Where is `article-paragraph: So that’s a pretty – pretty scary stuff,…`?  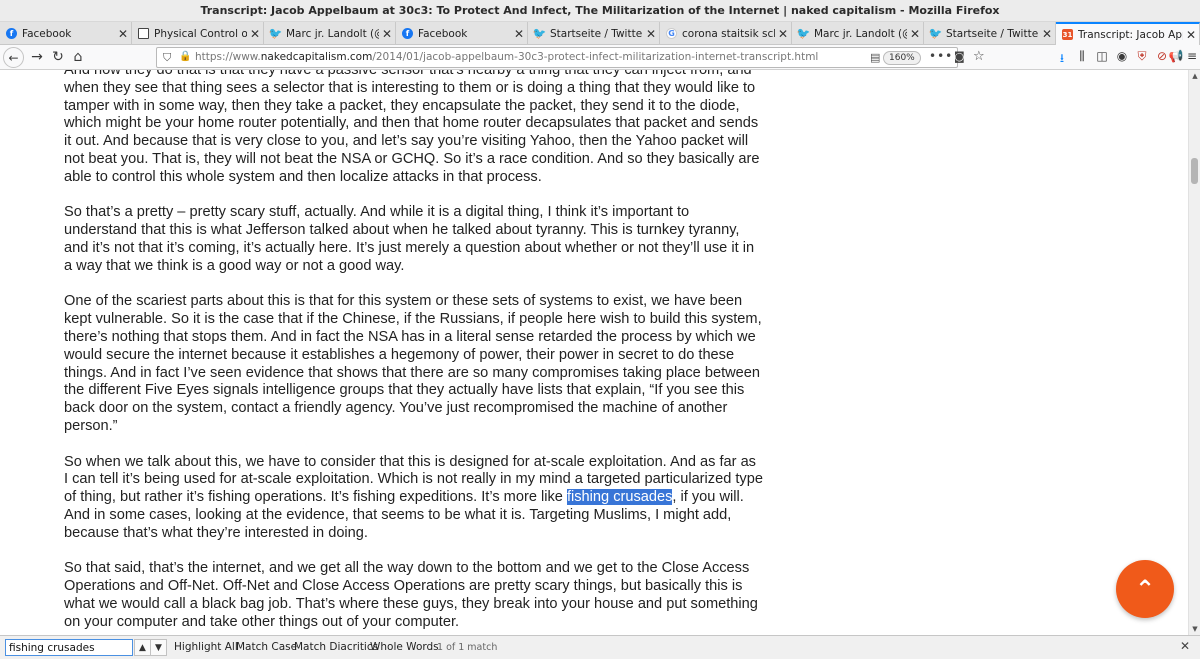
article-paragraph: So that’s a pretty – pretty scary stuff,… is located at coordinates (409, 239).